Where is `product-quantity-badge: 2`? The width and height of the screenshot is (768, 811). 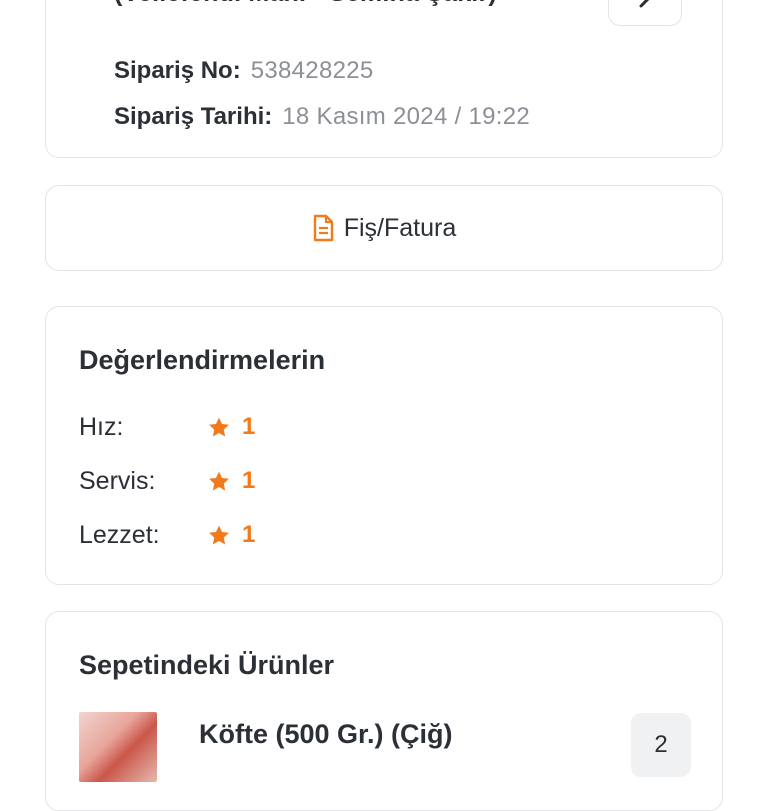
product-quantity-badge: 2 is located at coordinates (661, 745).